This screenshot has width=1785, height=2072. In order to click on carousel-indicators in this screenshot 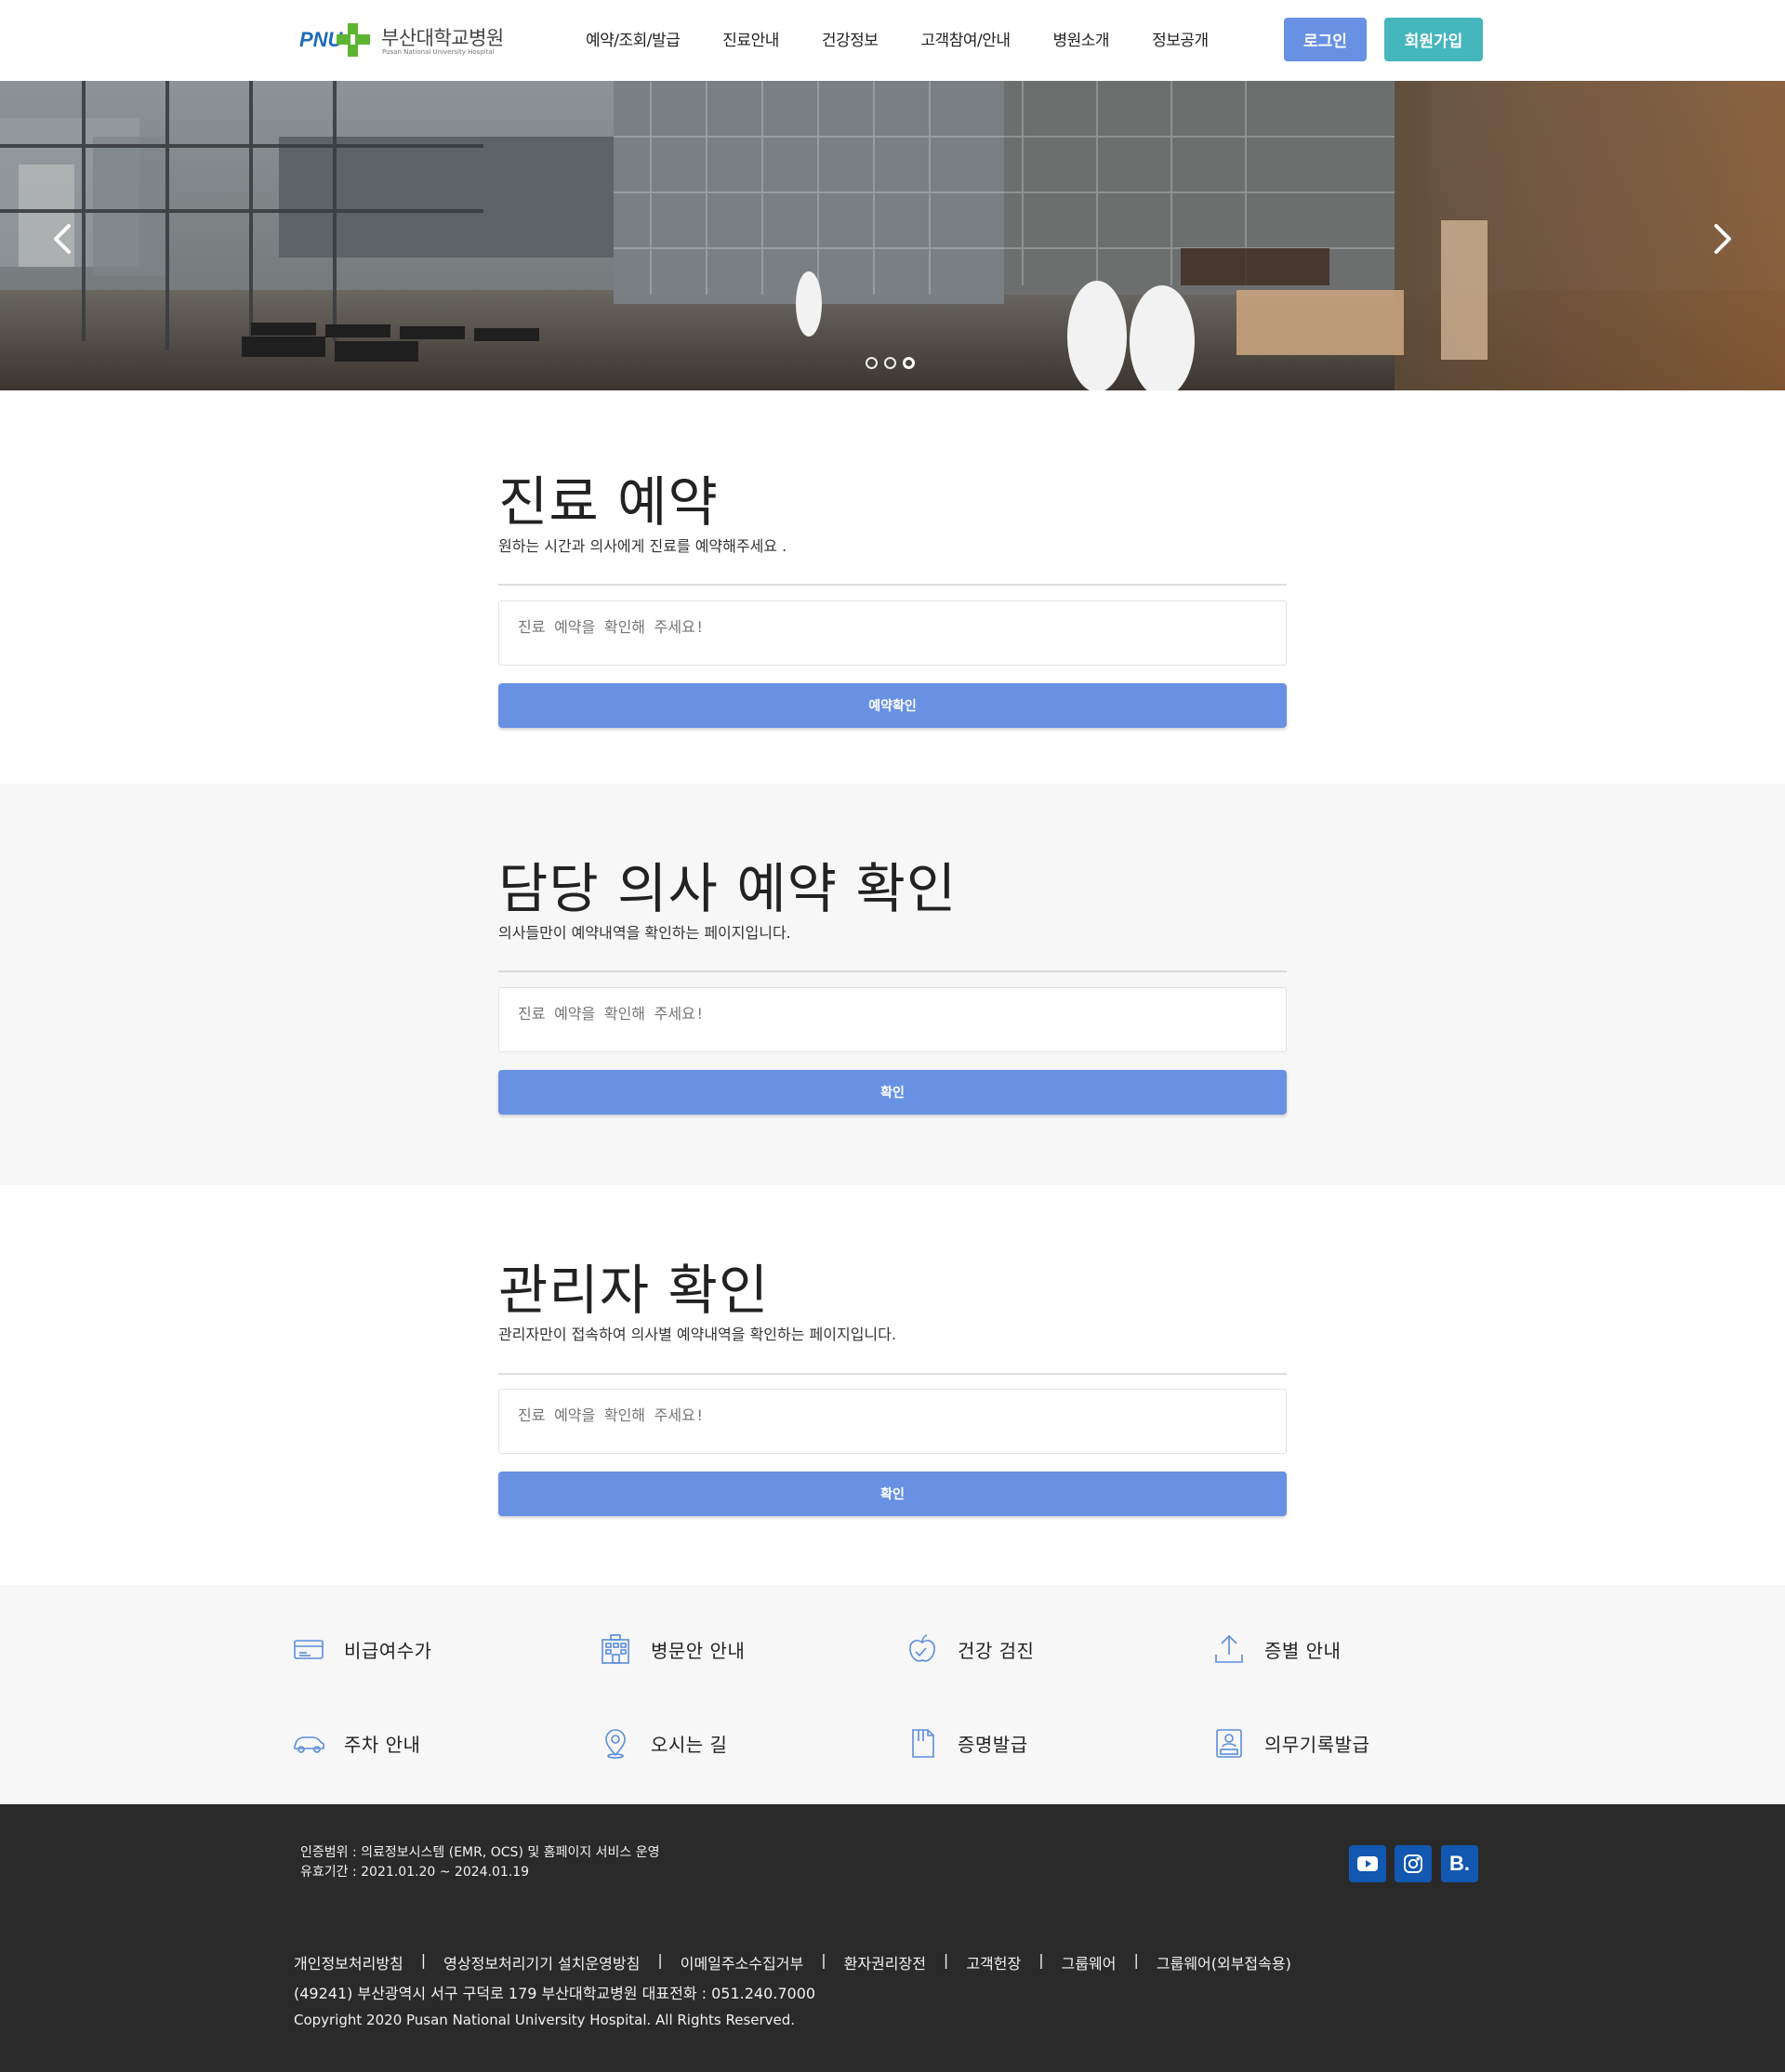, I will do `click(890, 363)`.